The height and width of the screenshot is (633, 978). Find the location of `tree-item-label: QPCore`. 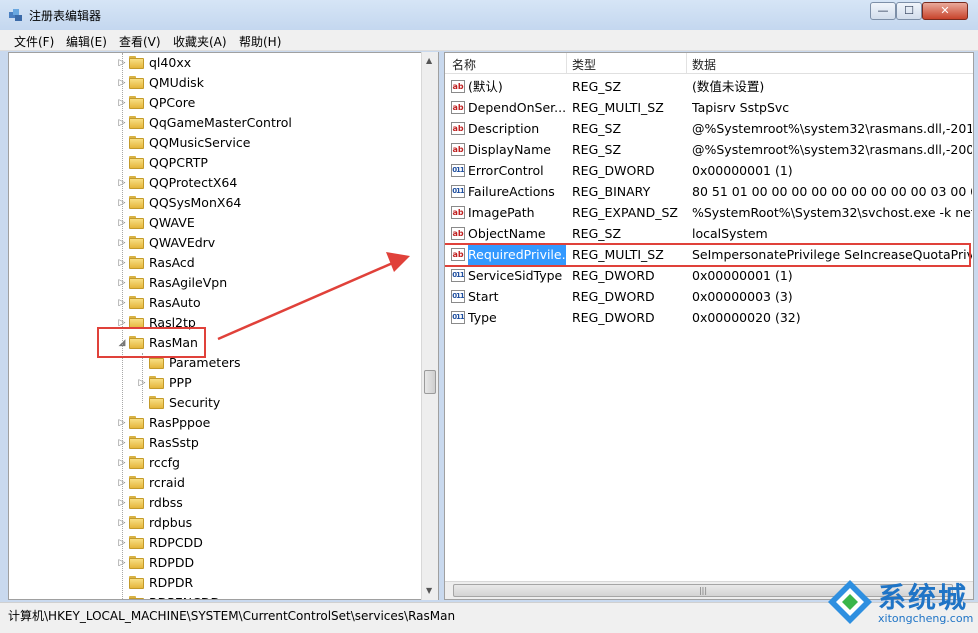

tree-item-label: QPCore is located at coordinates (172, 102).